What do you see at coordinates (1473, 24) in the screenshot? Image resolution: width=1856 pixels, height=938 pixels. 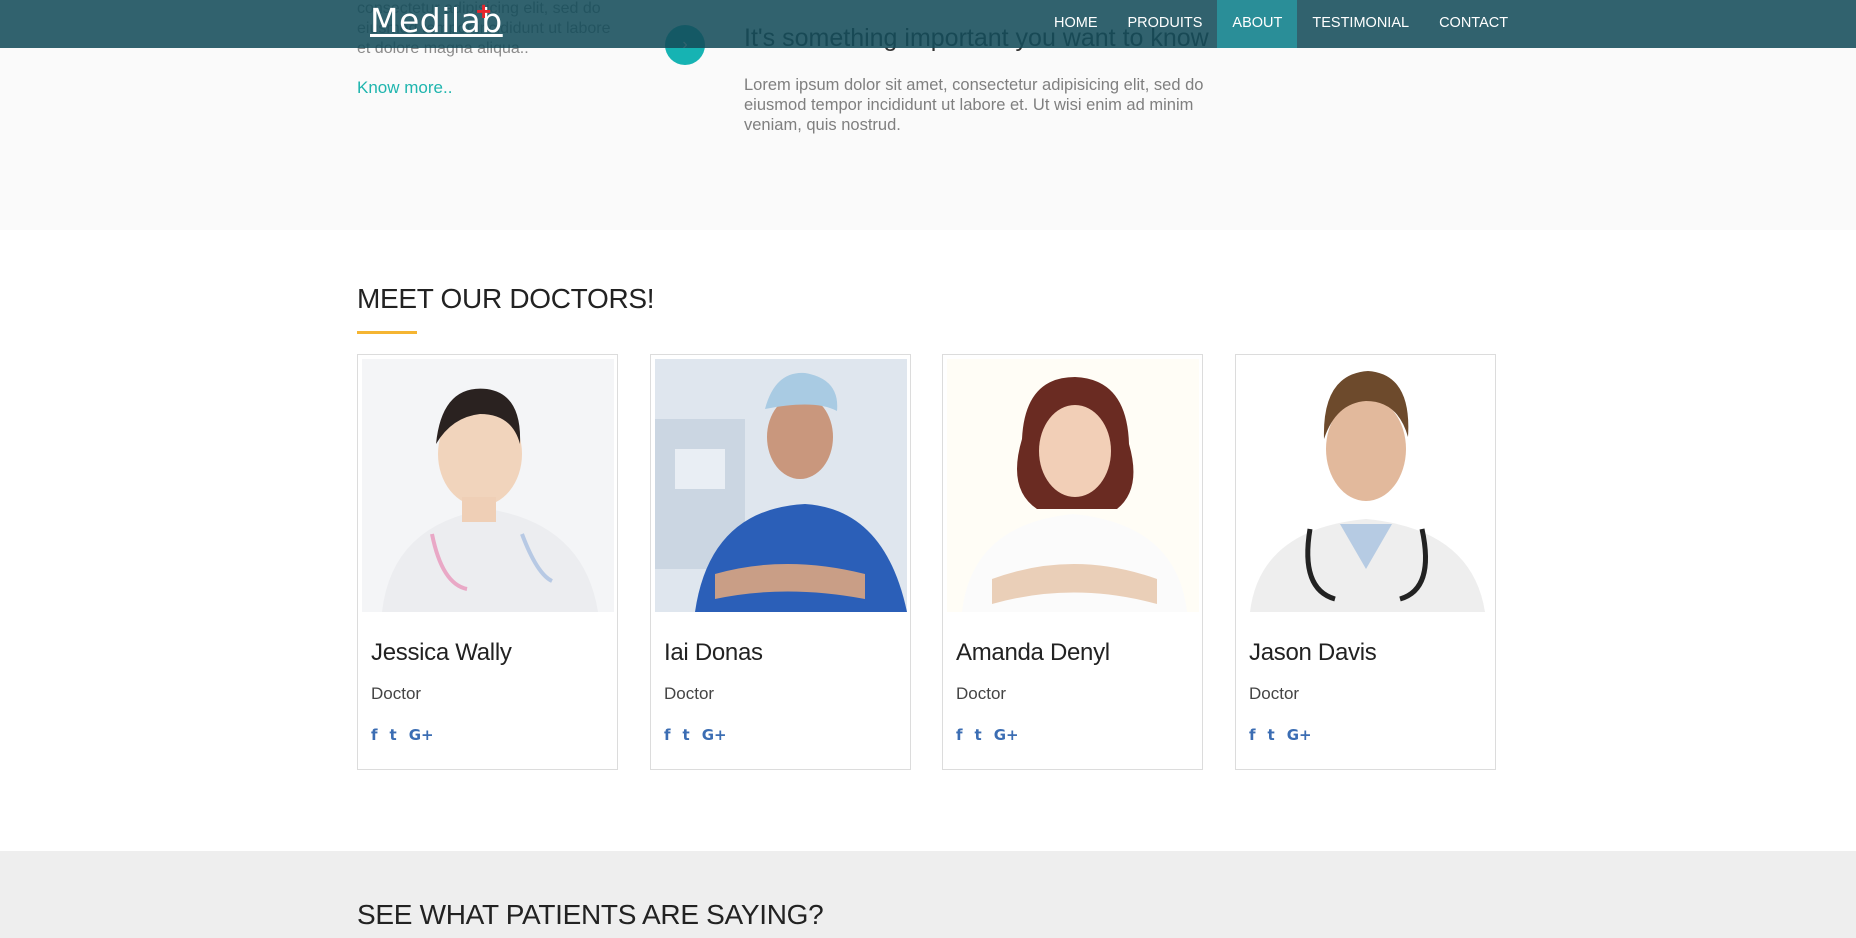 I see `nav-contact: CONTACT` at bounding box center [1473, 24].